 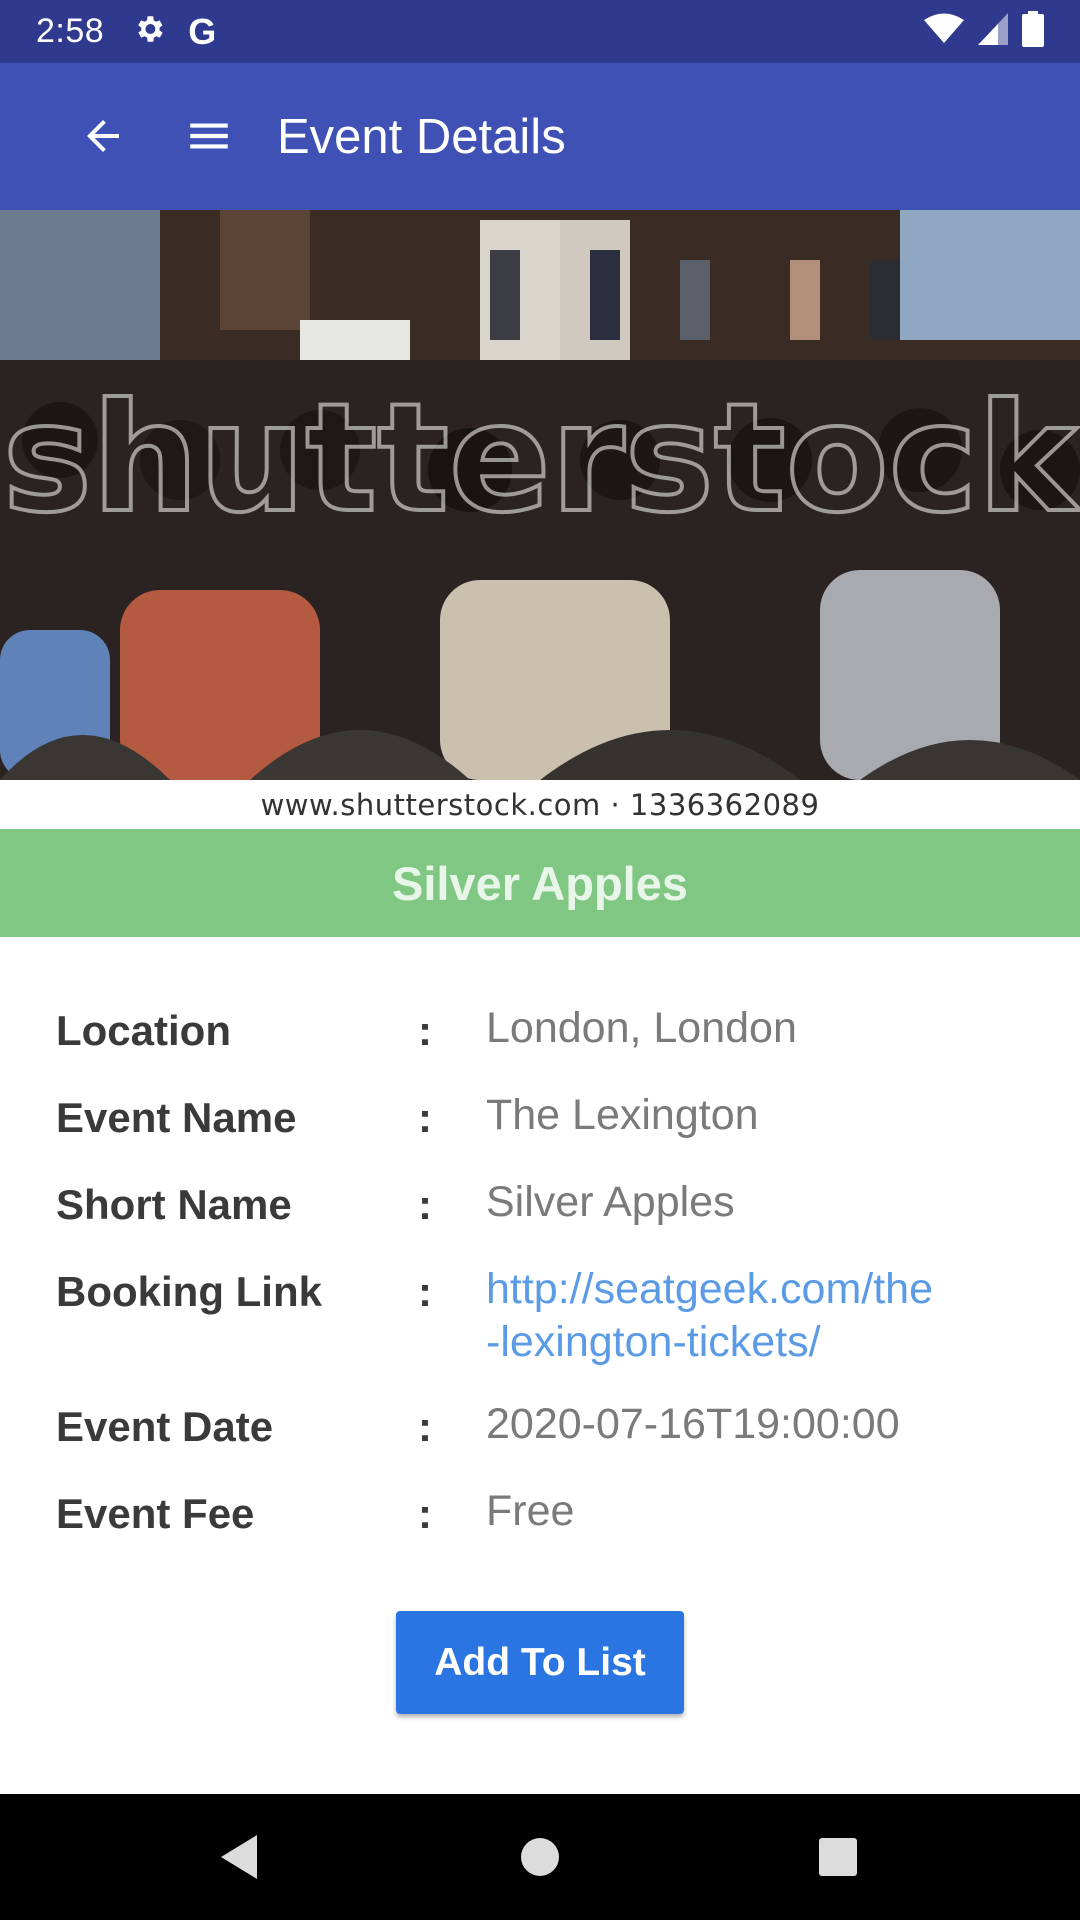 I want to click on watermark-text: shutterstock, so click(x=541, y=459).